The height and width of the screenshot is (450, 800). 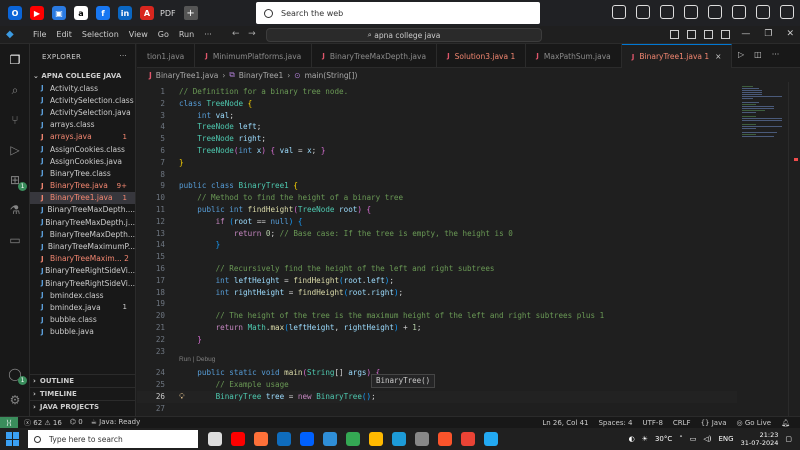 What do you see at coordinates (82, 100) in the screenshot?
I see `file-tree-item: J ActivitySelection.class` at bounding box center [82, 100].